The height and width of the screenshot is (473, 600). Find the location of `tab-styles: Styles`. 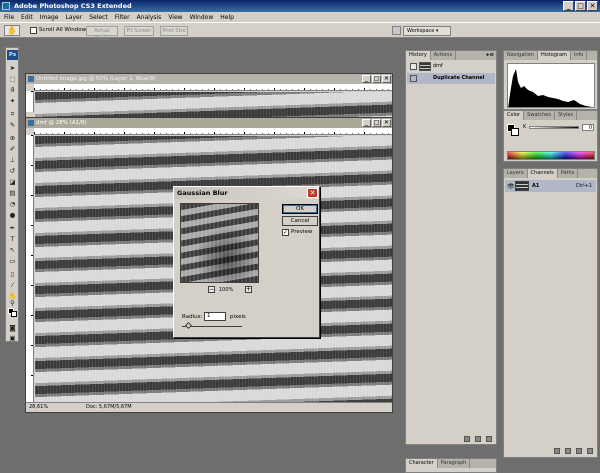

tab-styles: Styles is located at coordinates (566, 115).